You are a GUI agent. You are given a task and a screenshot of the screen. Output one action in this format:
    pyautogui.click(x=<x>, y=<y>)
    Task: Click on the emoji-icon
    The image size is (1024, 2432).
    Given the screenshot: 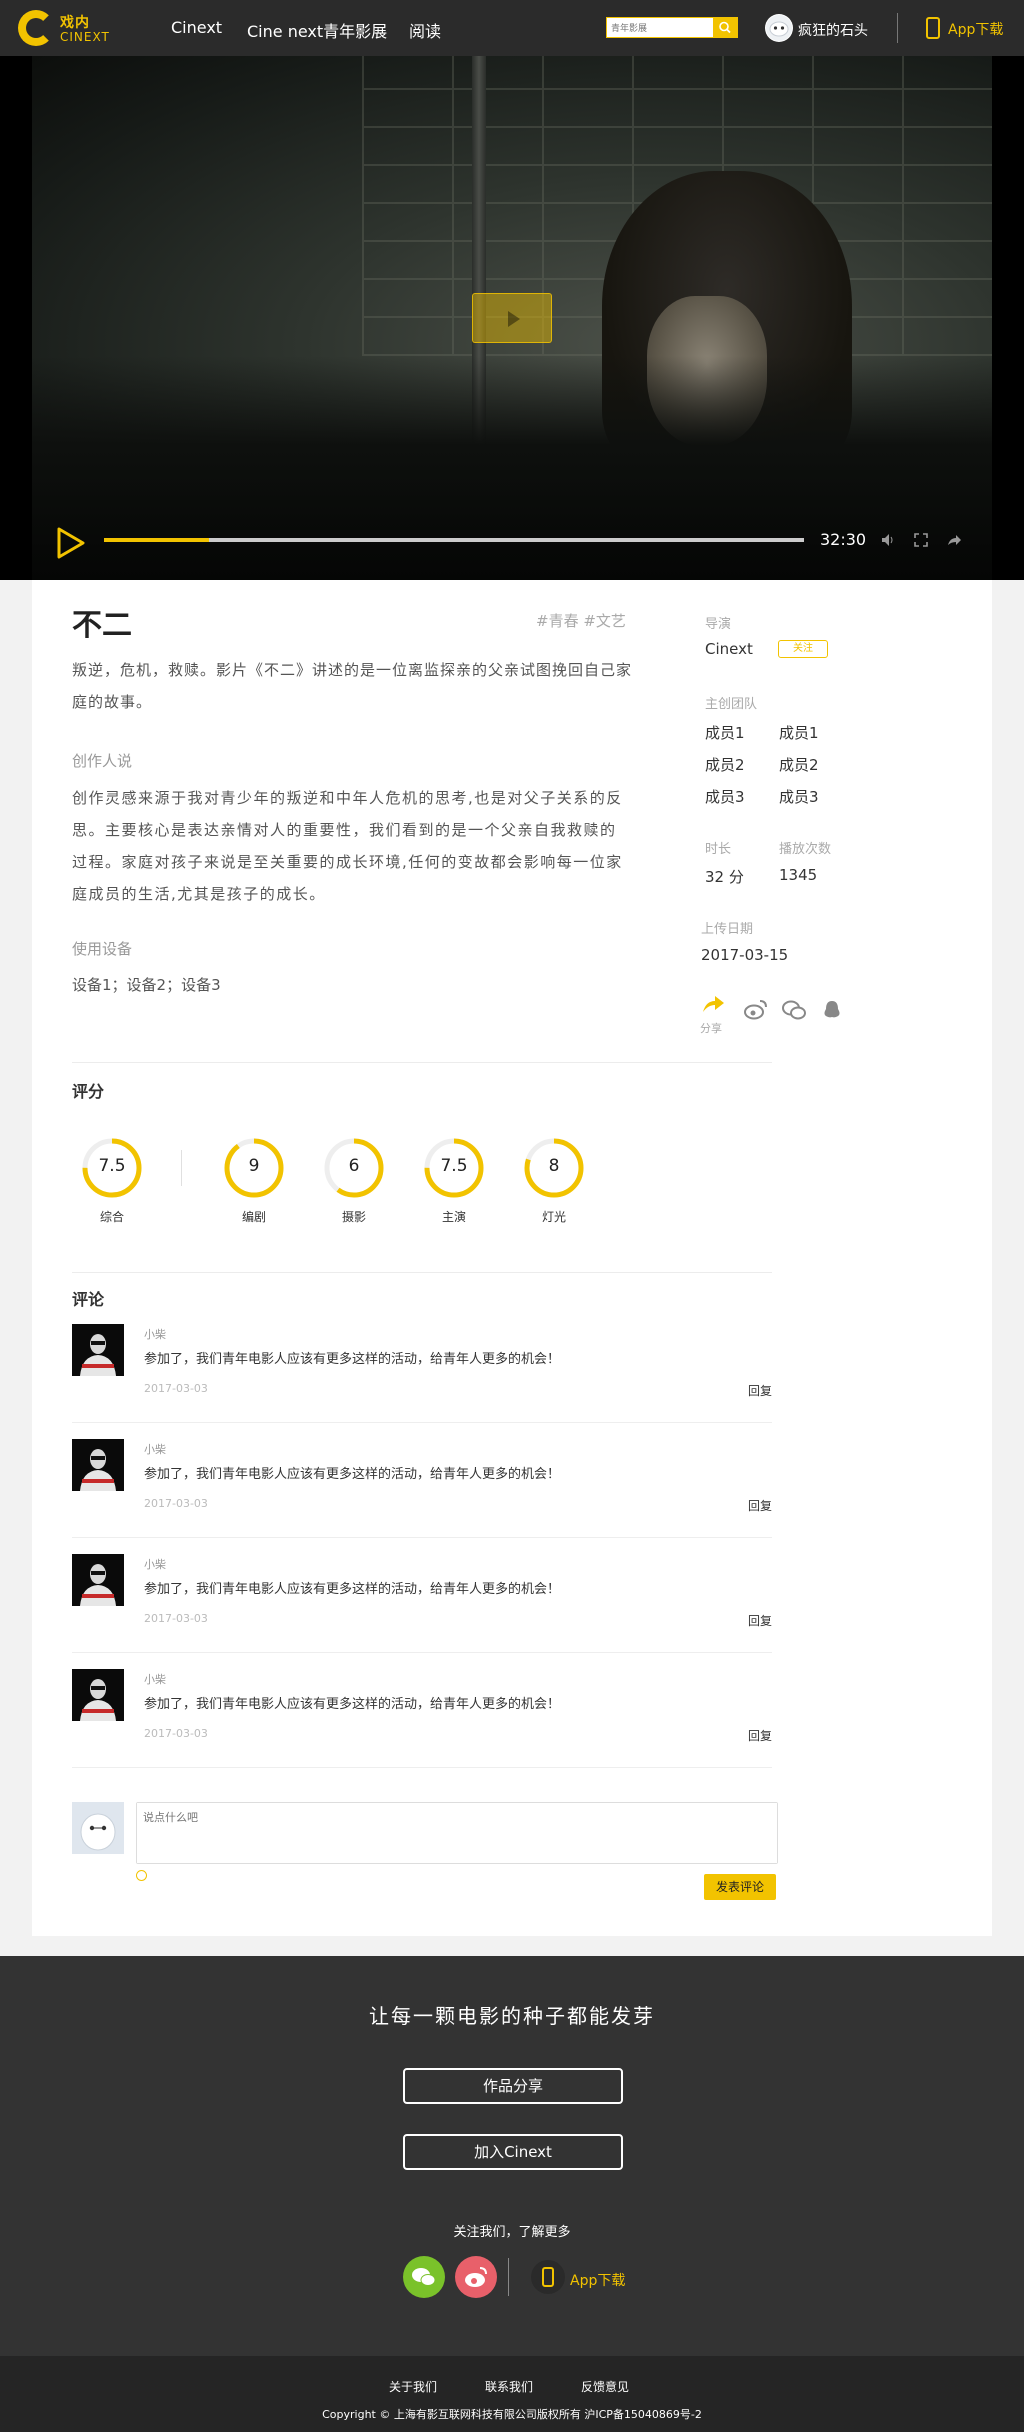 What is the action you would take?
    pyautogui.click(x=141, y=1875)
    